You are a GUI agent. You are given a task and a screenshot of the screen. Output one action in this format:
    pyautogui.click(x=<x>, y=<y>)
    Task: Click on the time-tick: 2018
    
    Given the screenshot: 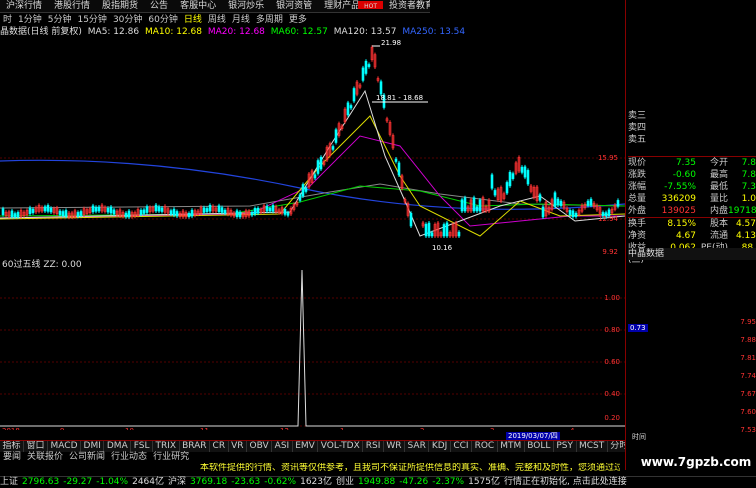 What is the action you would take?
    pyautogui.click(x=11, y=428)
    